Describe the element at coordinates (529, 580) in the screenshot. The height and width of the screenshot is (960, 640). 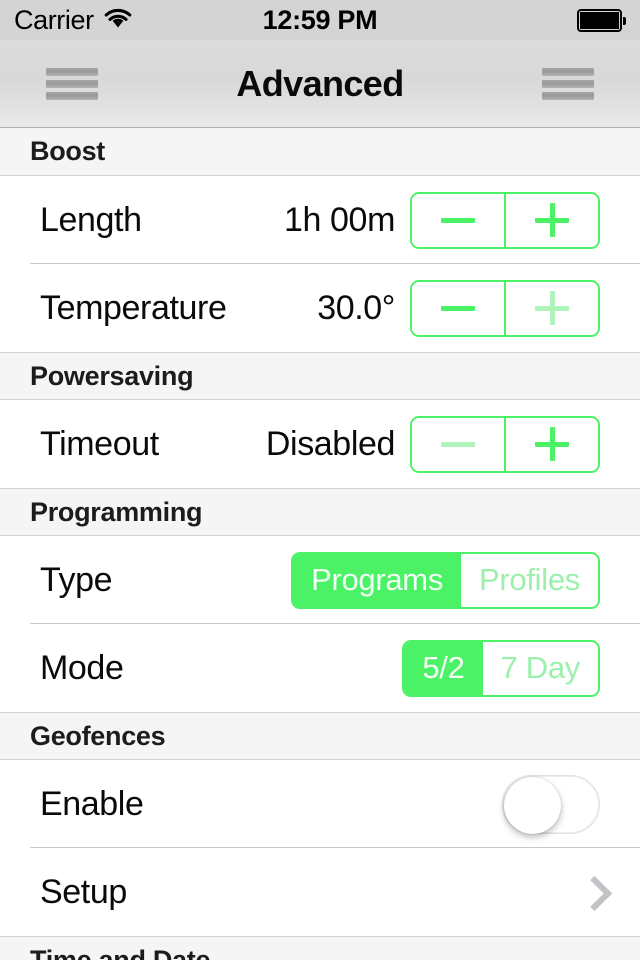
I see `segment-profiles: Profiles` at that location.